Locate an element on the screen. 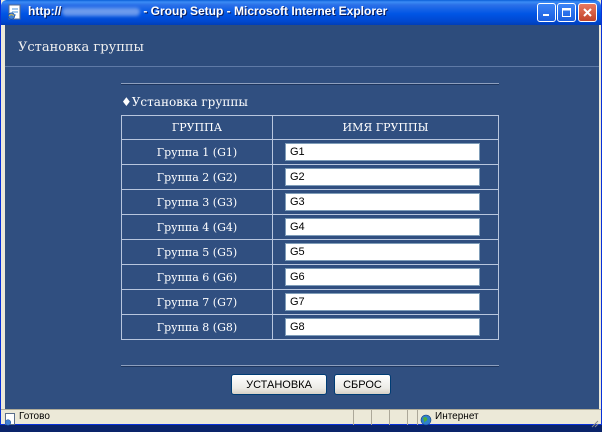 Image resolution: width=602 pixels, height=432 pixels. group-name-input-g1 is located at coordinates (382, 152).